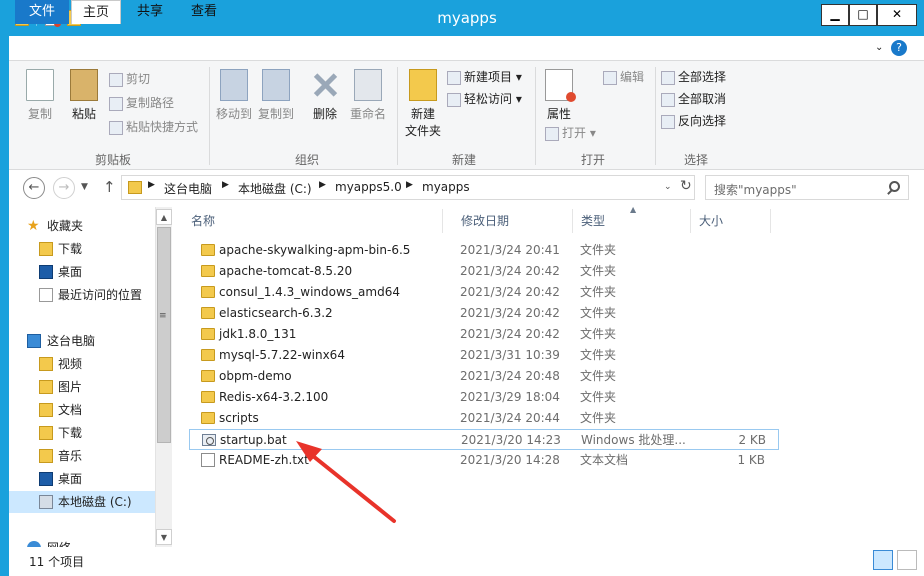 The height and width of the screenshot is (576, 924). I want to click on nav-item-desktop: 桌面, so click(82, 272).